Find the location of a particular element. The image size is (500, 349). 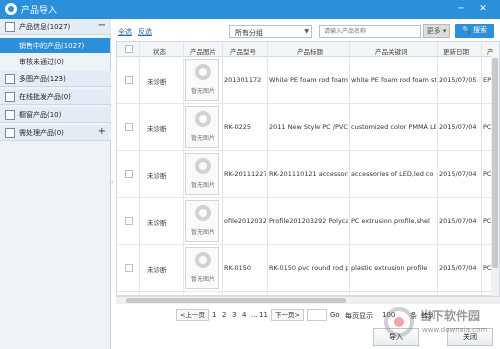

site-watermark: 当下软件园 www.downxia.com is located at coordinates (438, 324).